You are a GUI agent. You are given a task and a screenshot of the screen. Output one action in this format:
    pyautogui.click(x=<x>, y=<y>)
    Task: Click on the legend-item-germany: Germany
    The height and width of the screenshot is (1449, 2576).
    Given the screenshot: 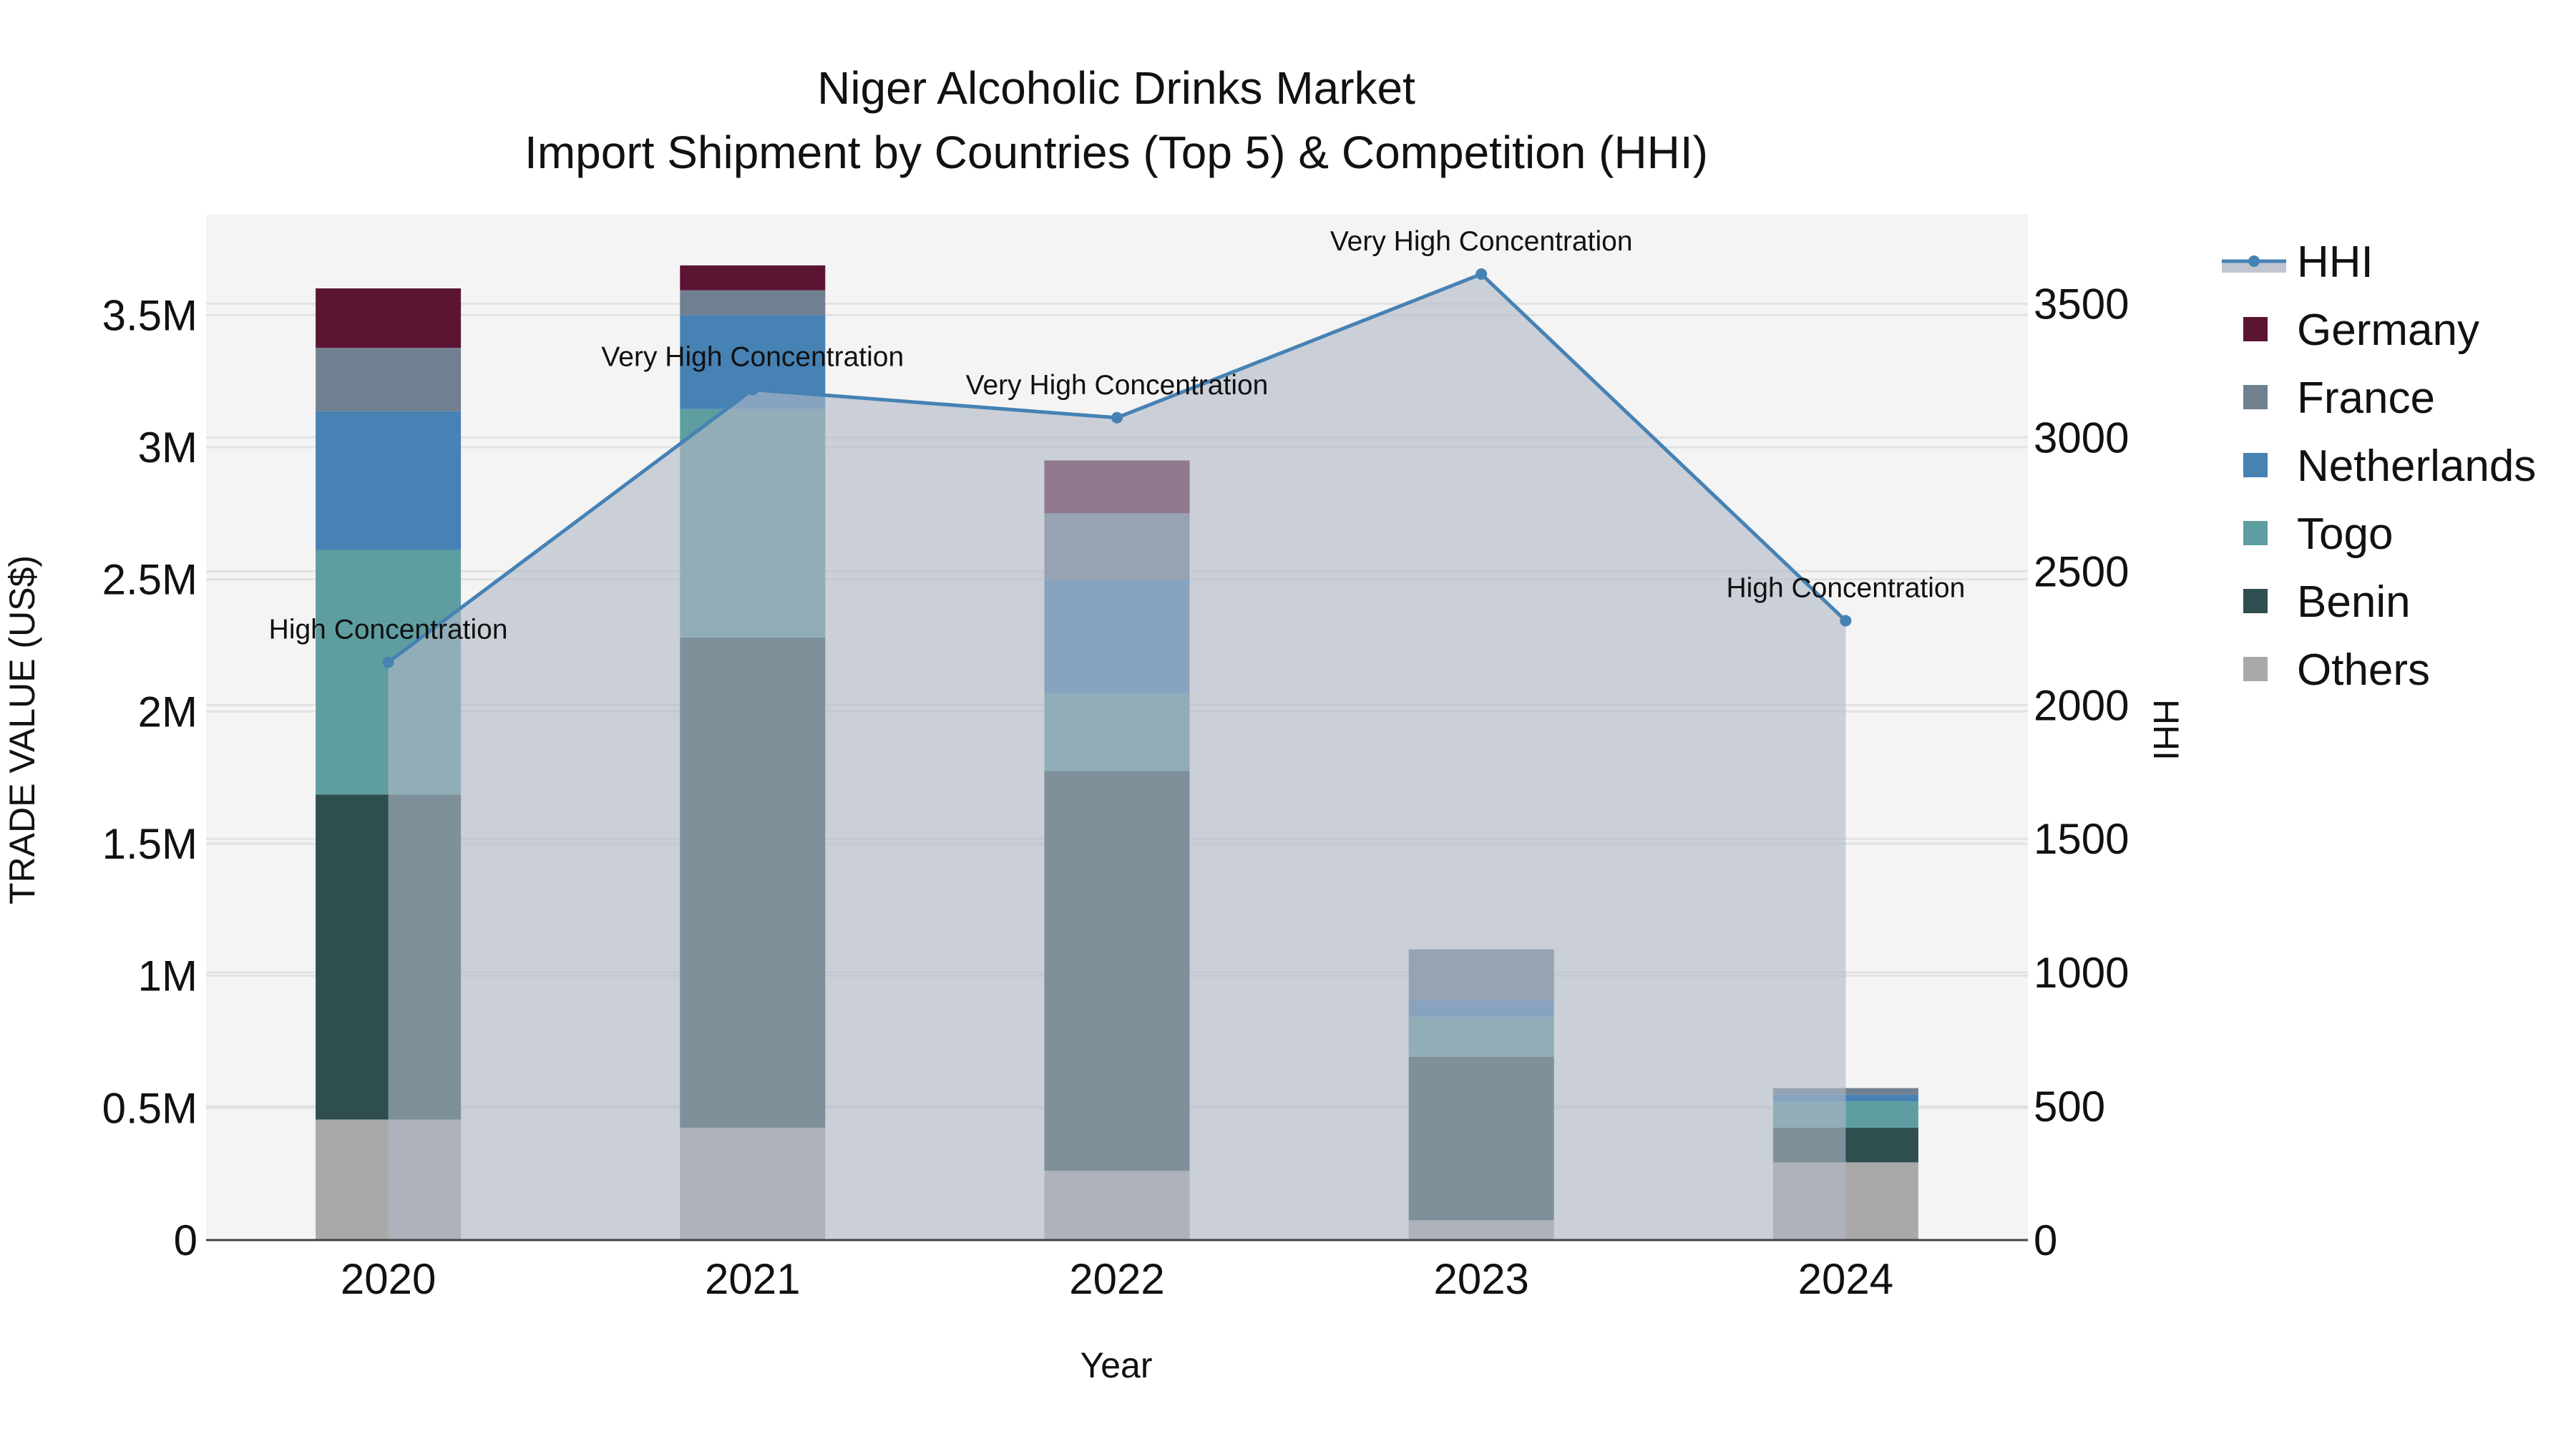 What is the action you would take?
    pyautogui.click(x=2361, y=330)
    